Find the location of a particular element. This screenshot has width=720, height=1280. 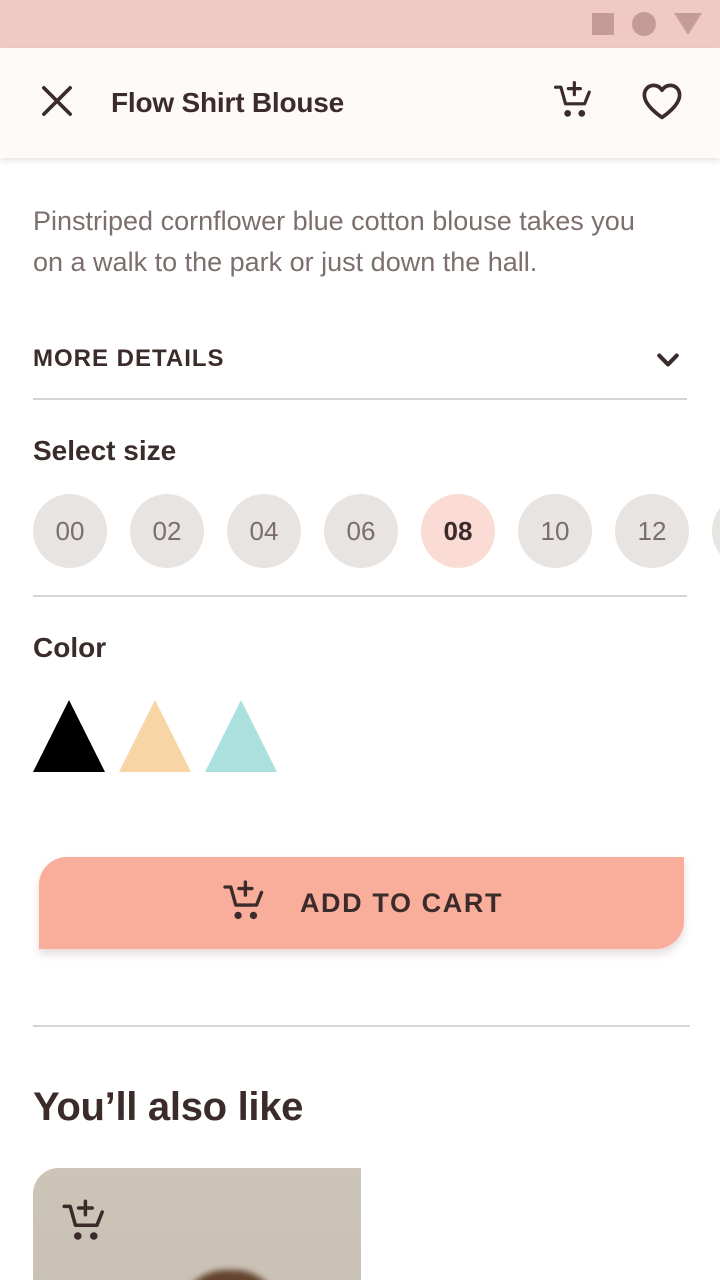

app-bar: Flow Shirt Blouse is located at coordinates (360, 103).